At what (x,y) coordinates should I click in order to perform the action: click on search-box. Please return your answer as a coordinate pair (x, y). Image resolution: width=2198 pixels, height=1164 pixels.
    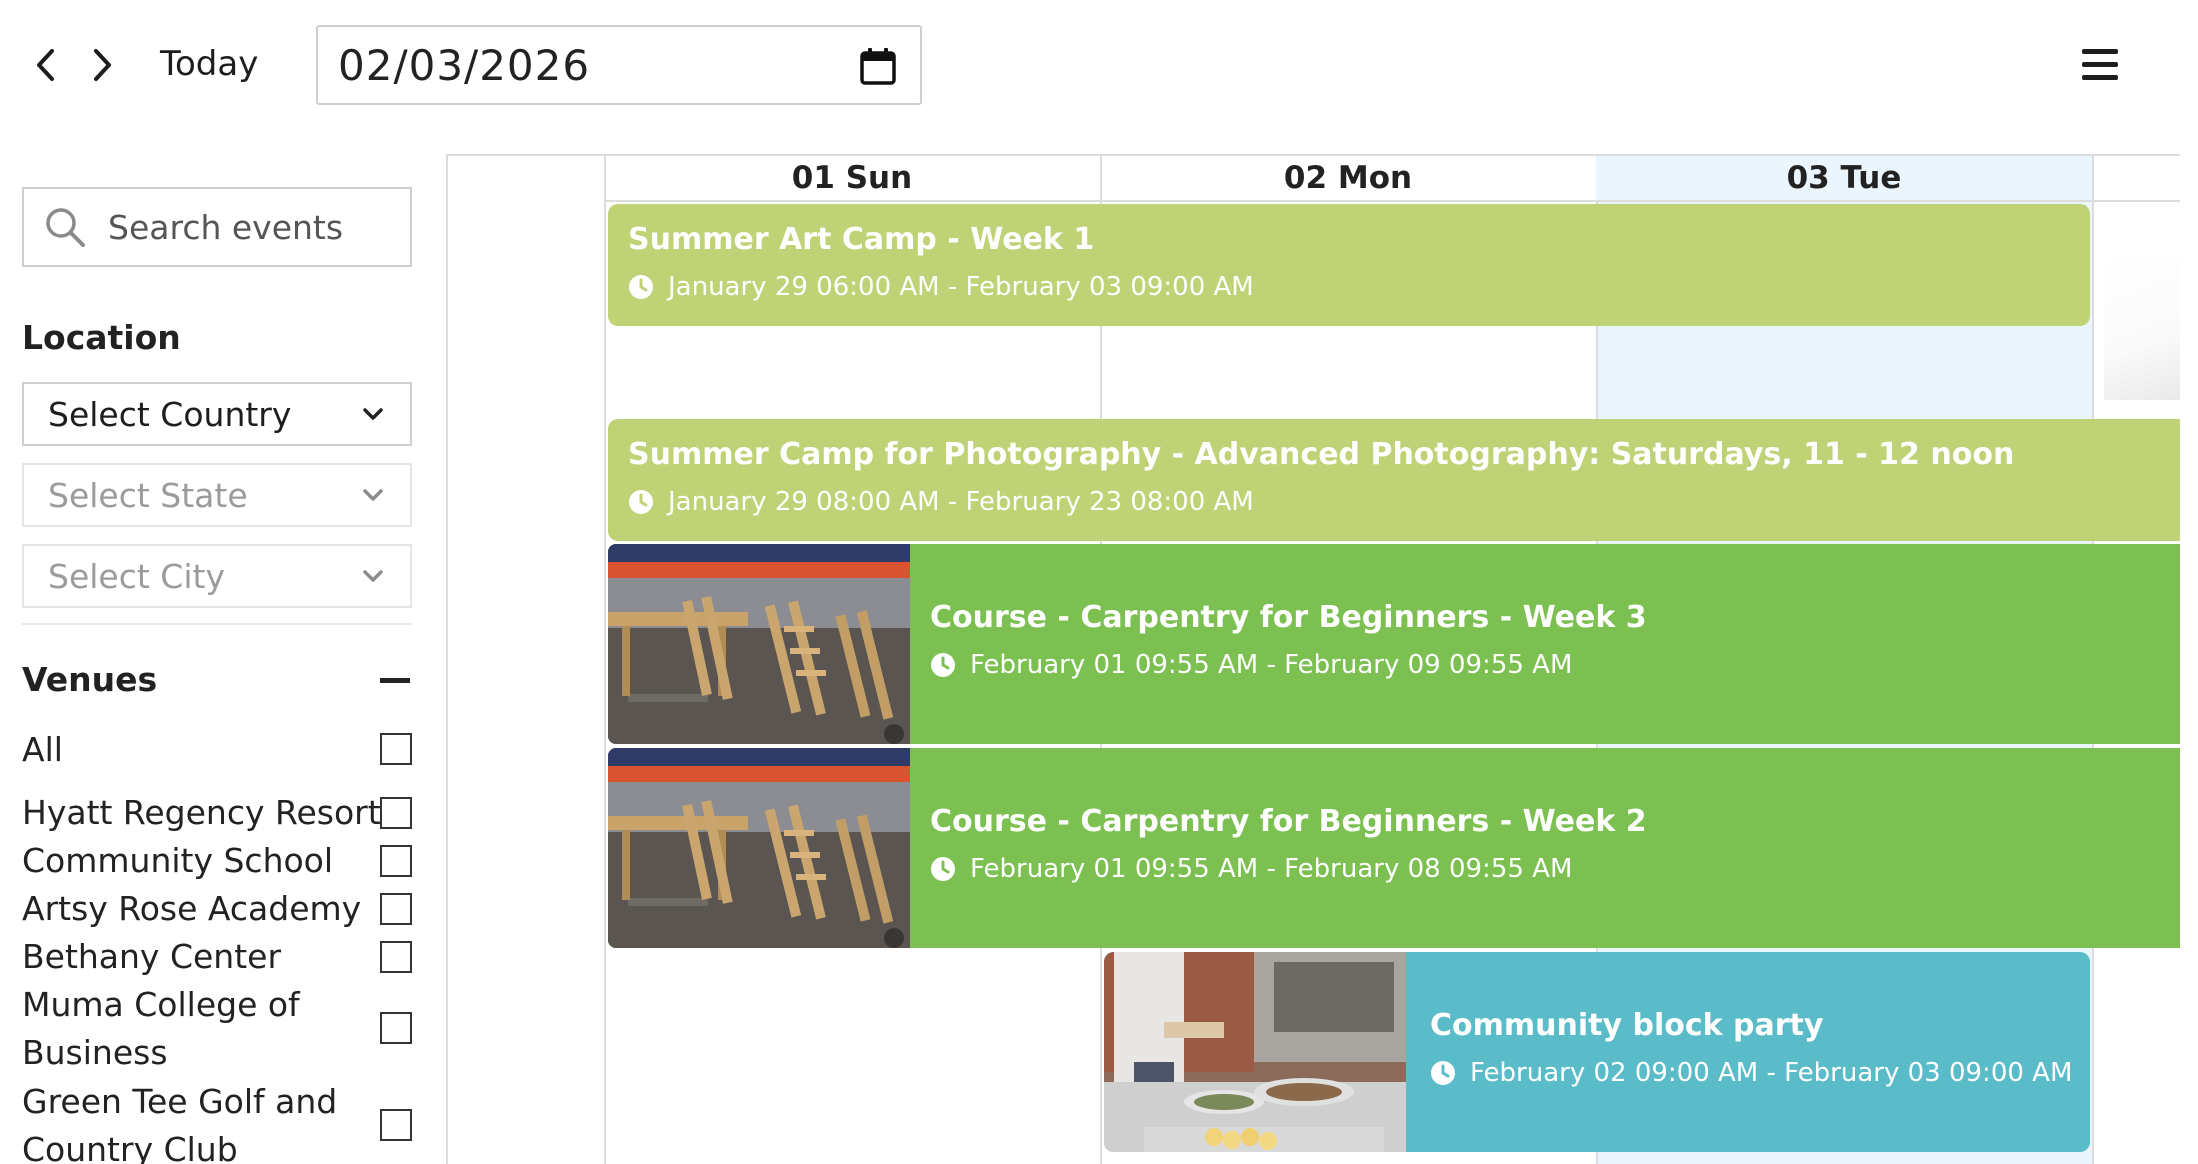
    Looking at the image, I should click on (217, 227).